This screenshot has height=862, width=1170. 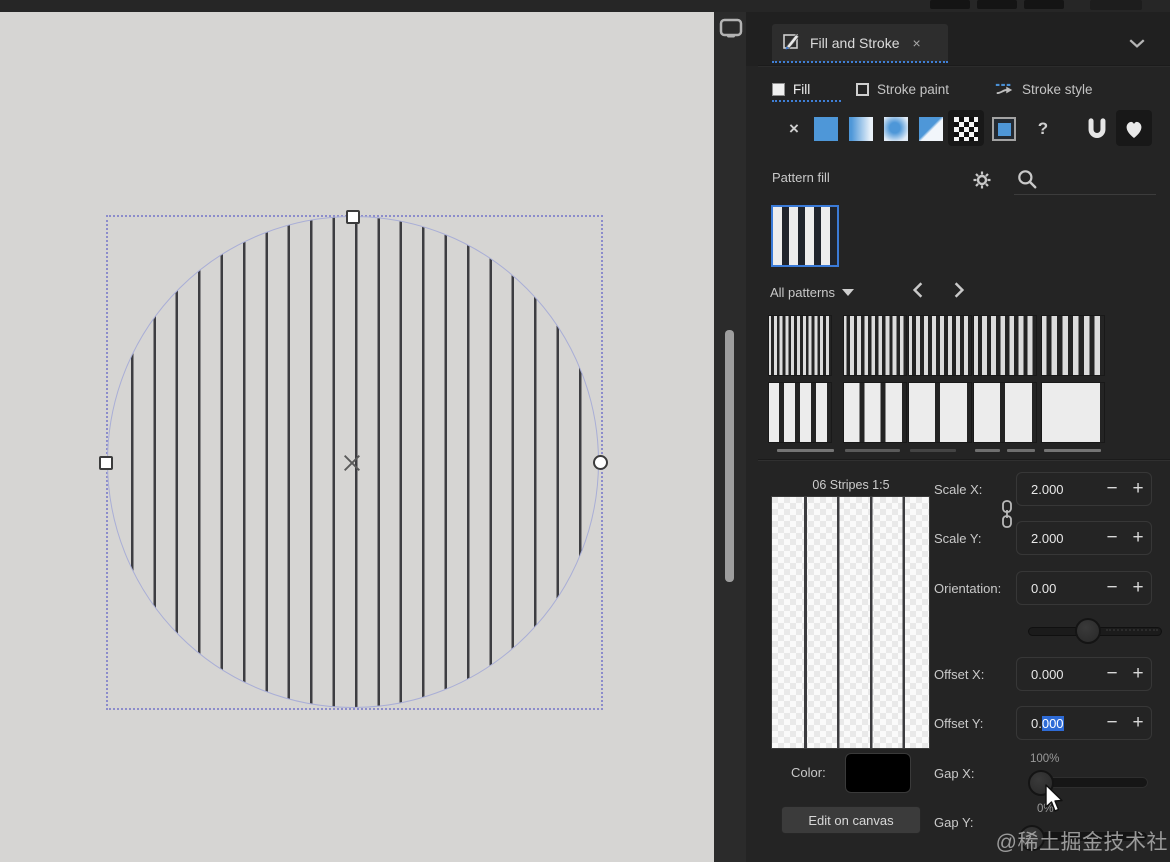 I want to click on pattern-button, so click(x=966, y=129).